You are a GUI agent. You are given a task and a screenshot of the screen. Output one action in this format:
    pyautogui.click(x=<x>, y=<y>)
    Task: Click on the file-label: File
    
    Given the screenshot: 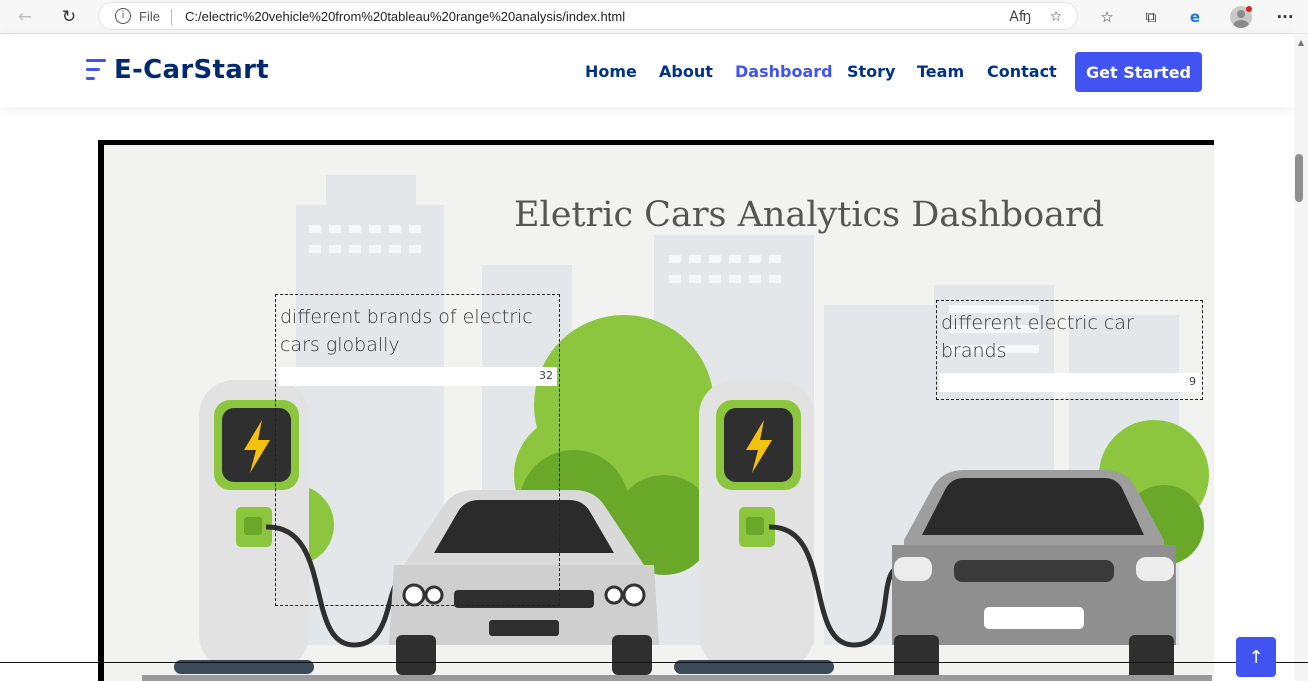 What is the action you would take?
    pyautogui.click(x=149, y=16)
    